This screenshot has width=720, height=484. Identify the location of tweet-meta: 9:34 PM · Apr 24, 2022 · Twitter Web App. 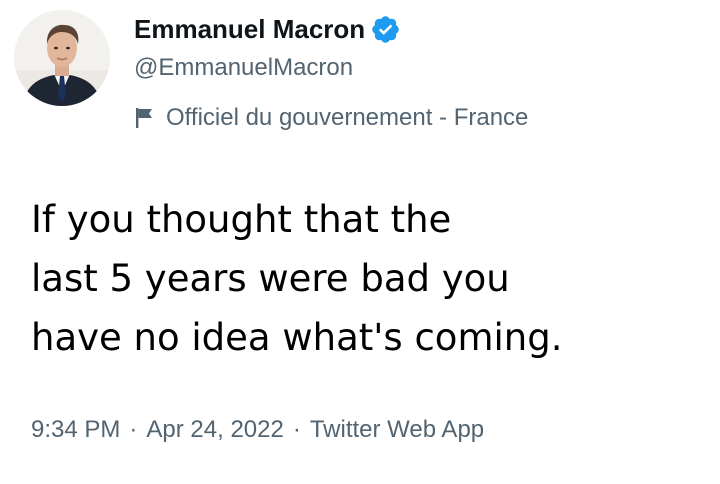
(257, 430).